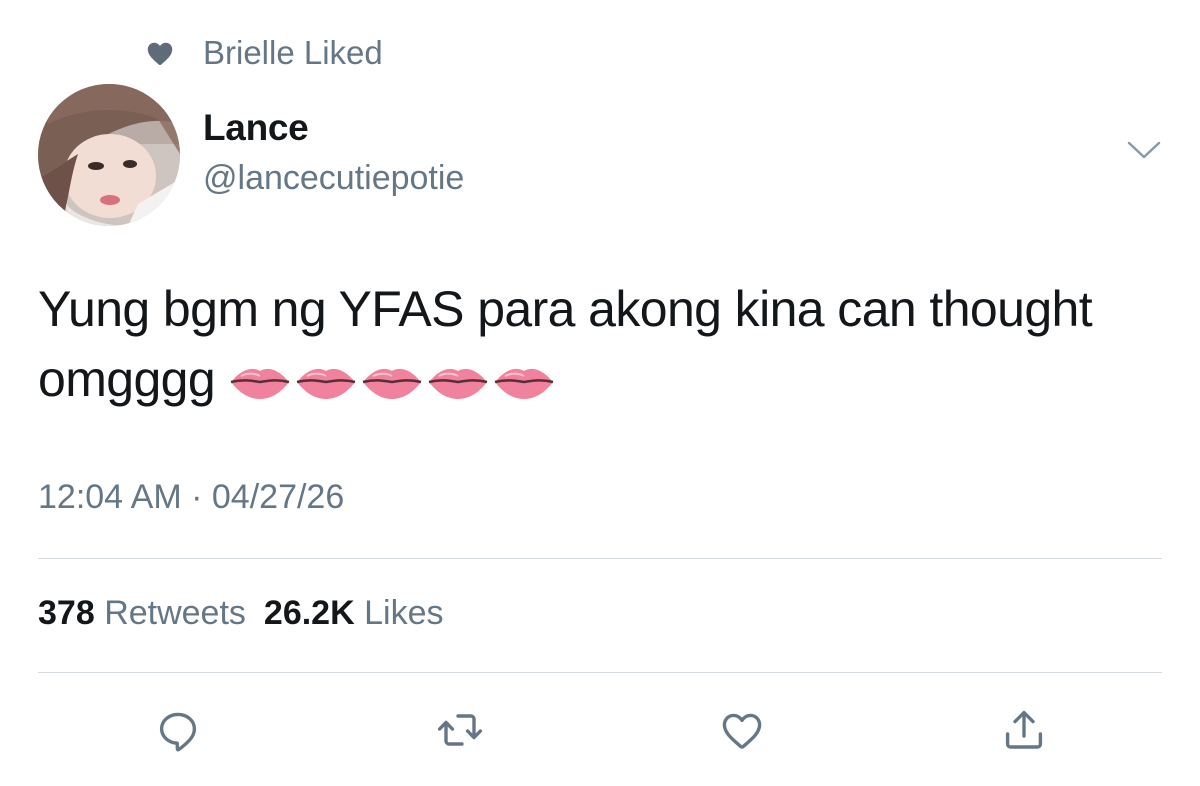  Describe the element at coordinates (160, 53) in the screenshot. I see `heart-icon` at that location.